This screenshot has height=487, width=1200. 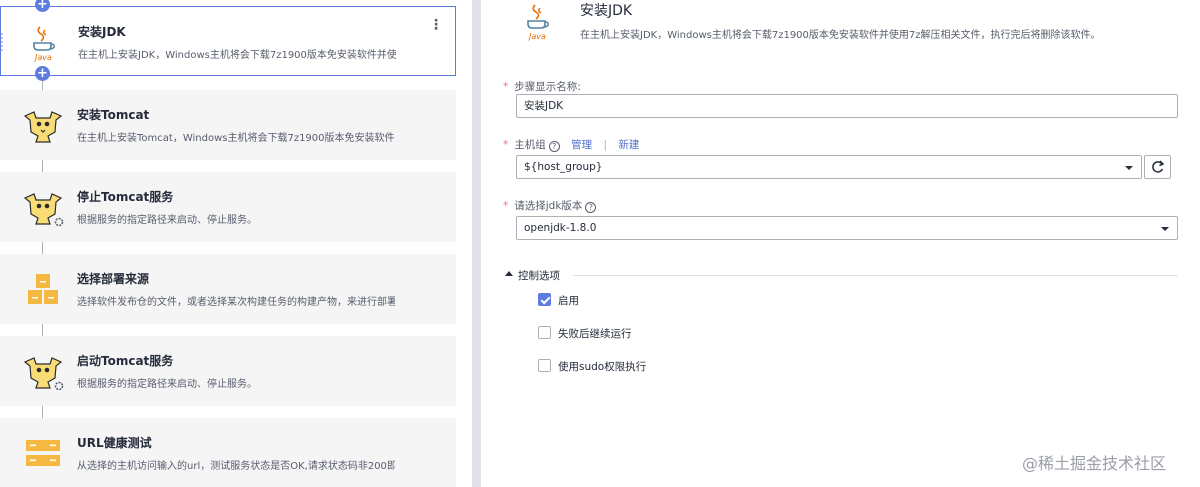 I want to click on host-group-value: ${host_group}, so click(x=563, y=167).